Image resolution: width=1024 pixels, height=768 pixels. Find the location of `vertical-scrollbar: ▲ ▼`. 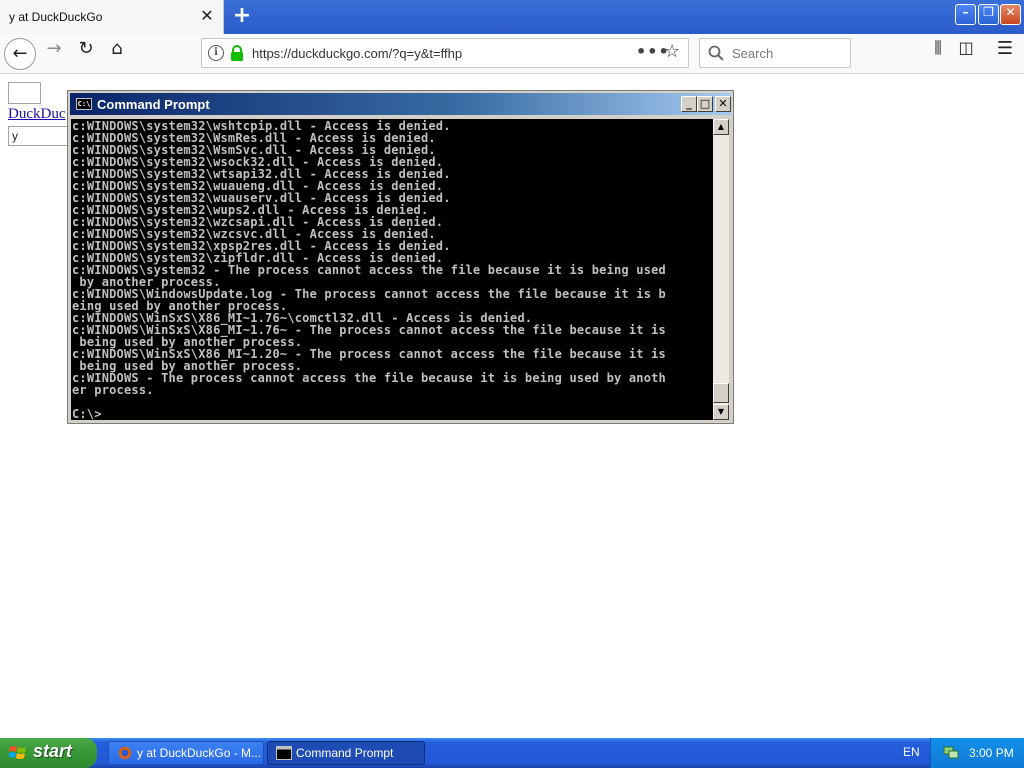

vertical-scrollbar: ▲ ▼ is located at coordinates (721, 269).